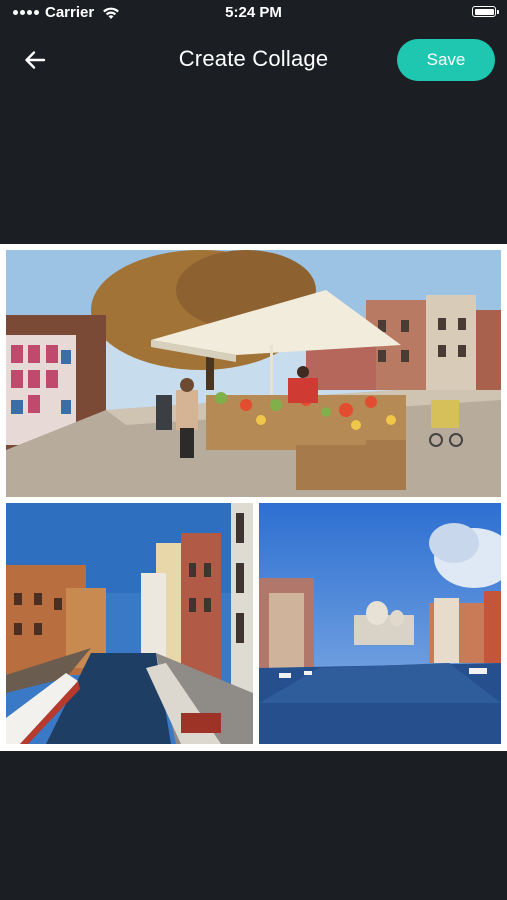  I want to click on grand-canal-photo, so click(380, 623).